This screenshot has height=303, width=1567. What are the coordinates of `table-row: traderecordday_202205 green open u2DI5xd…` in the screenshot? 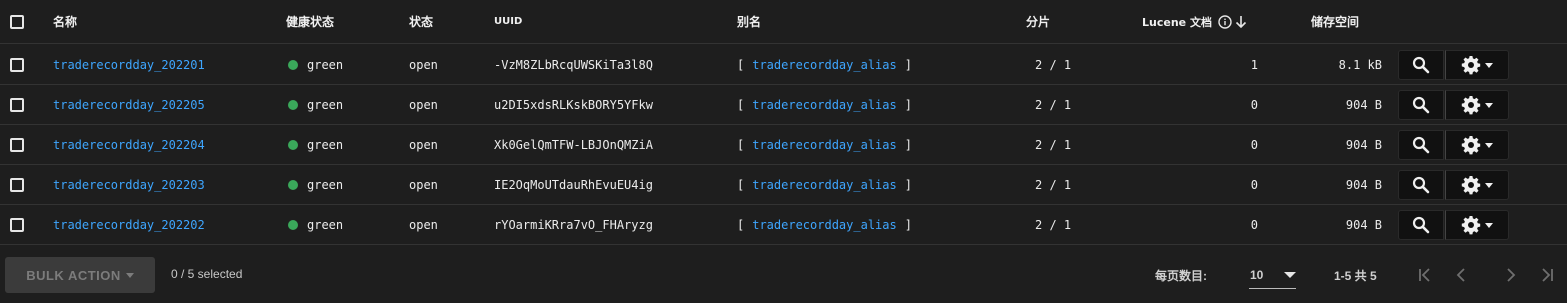 It's located at (783, 105).